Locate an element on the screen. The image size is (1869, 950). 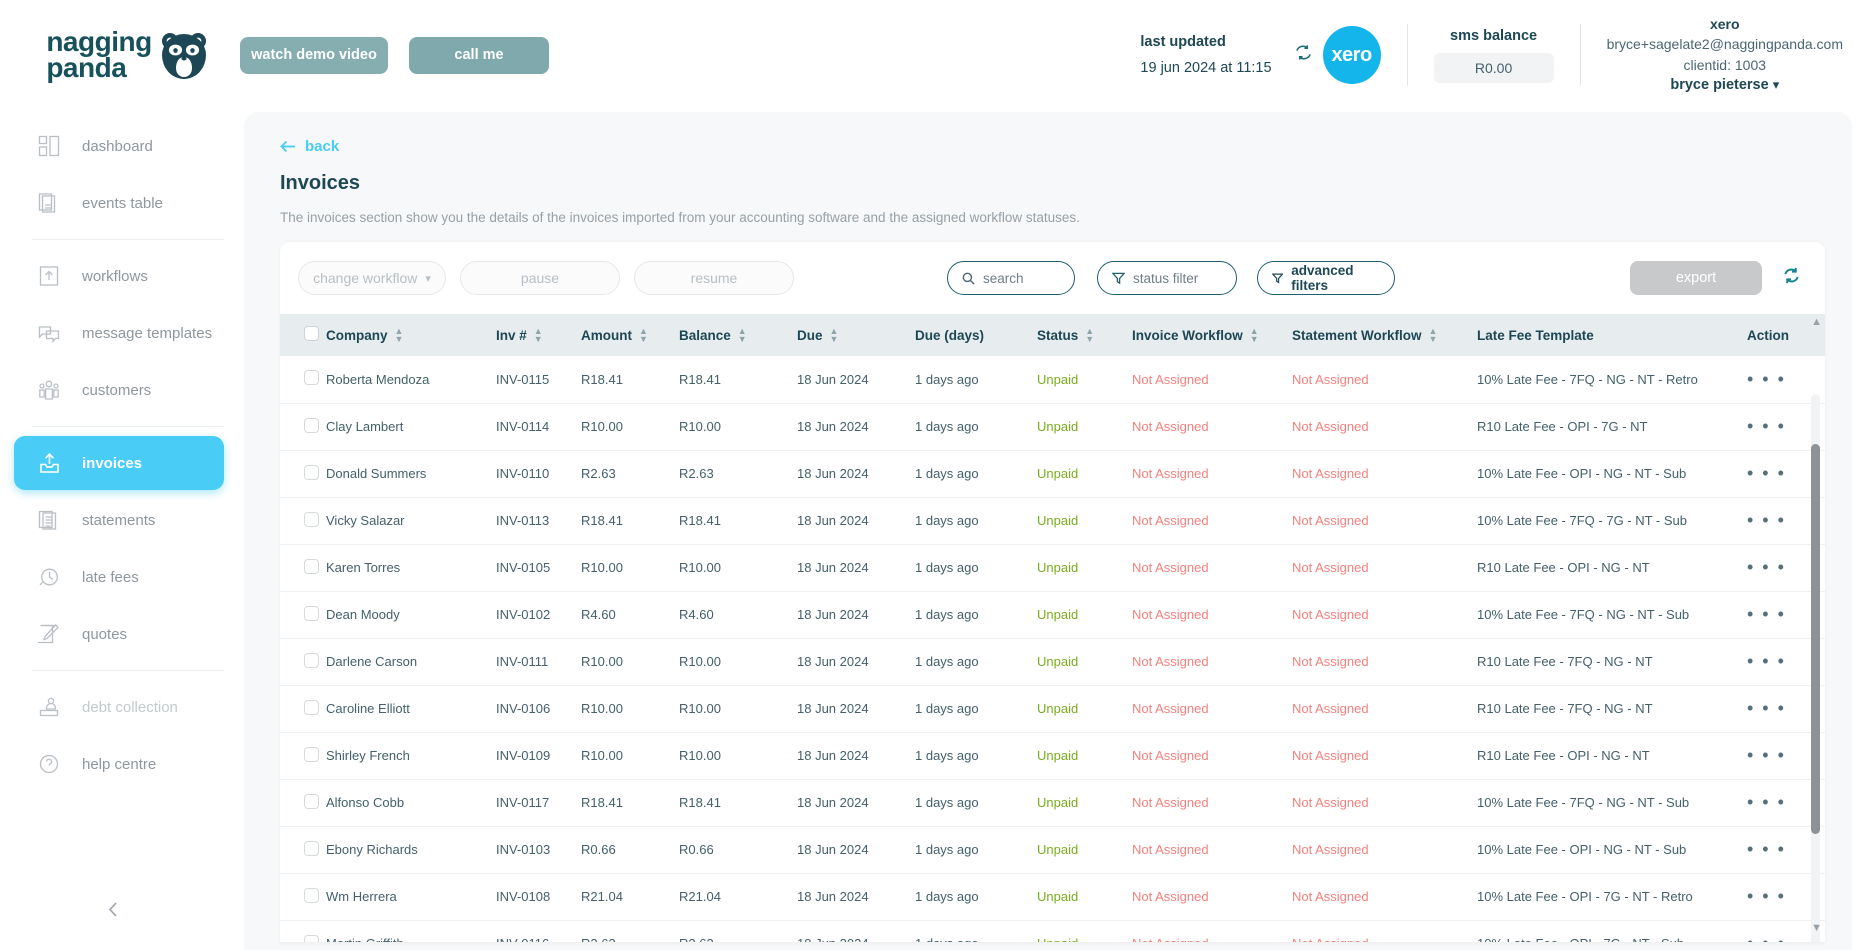
sidebar-item-statements: statements is located at coordinates (119, 520).